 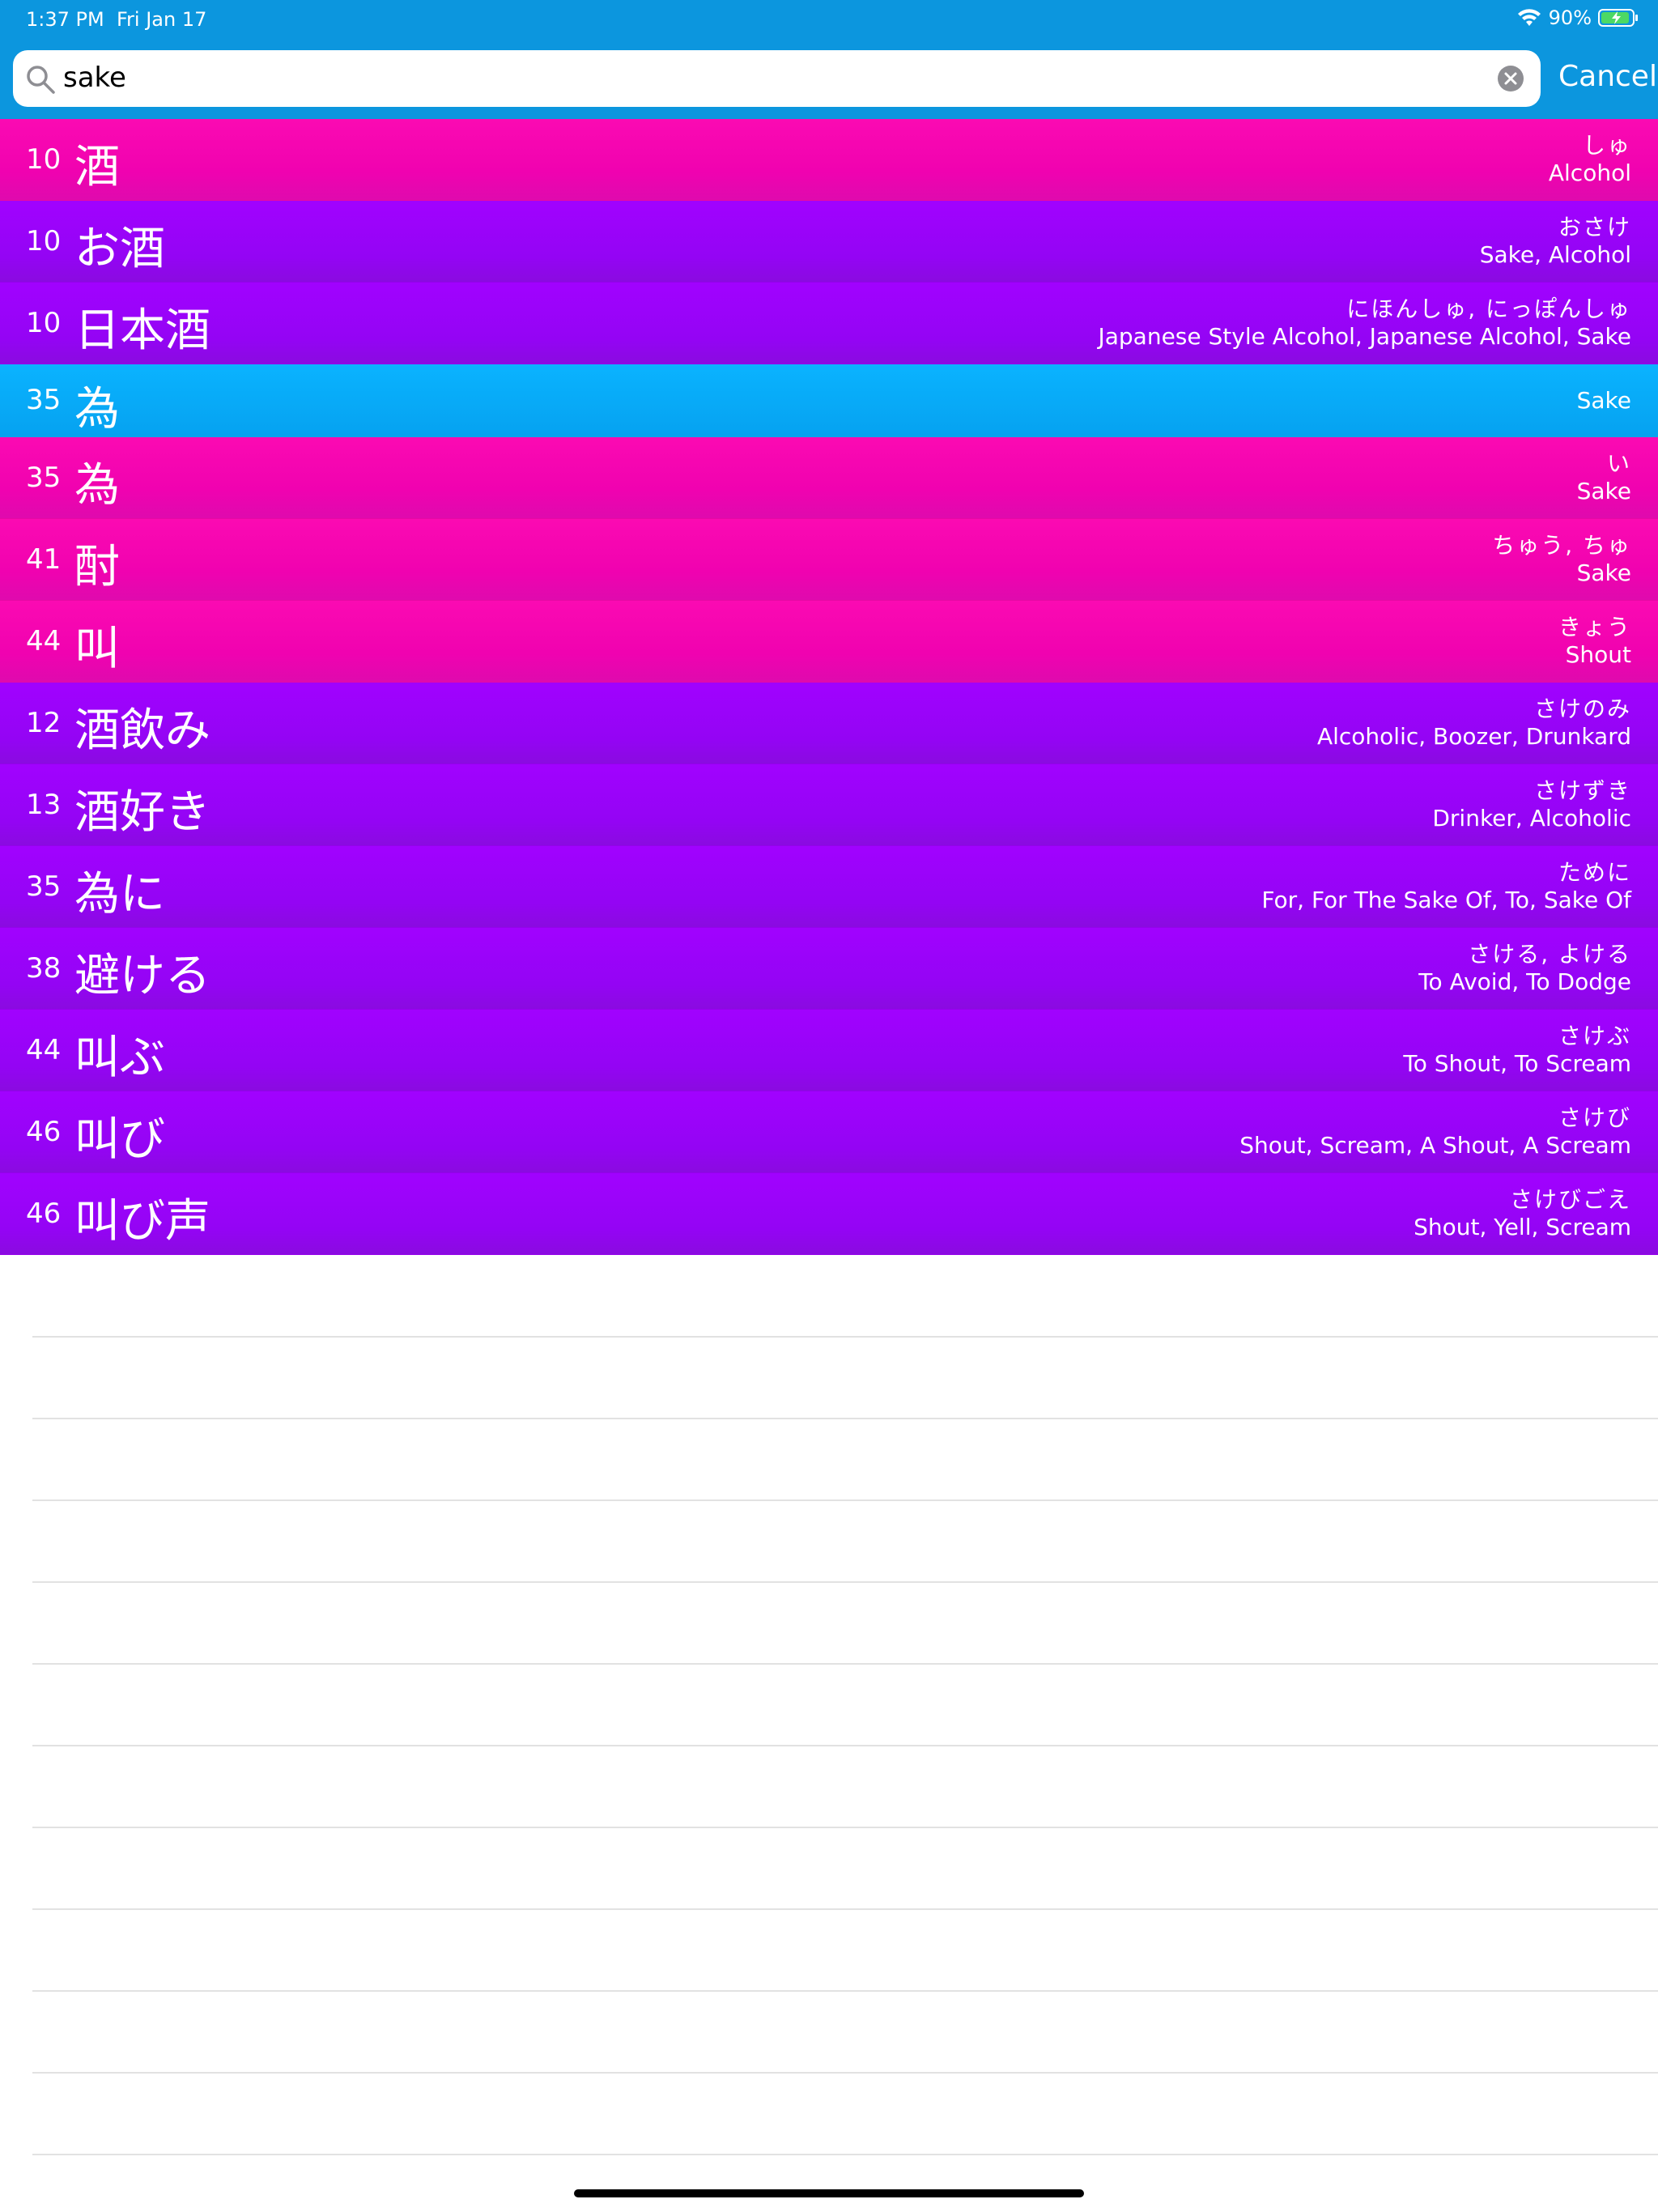 I want to click on result-reading: ために, so click(x=1594, y=873).